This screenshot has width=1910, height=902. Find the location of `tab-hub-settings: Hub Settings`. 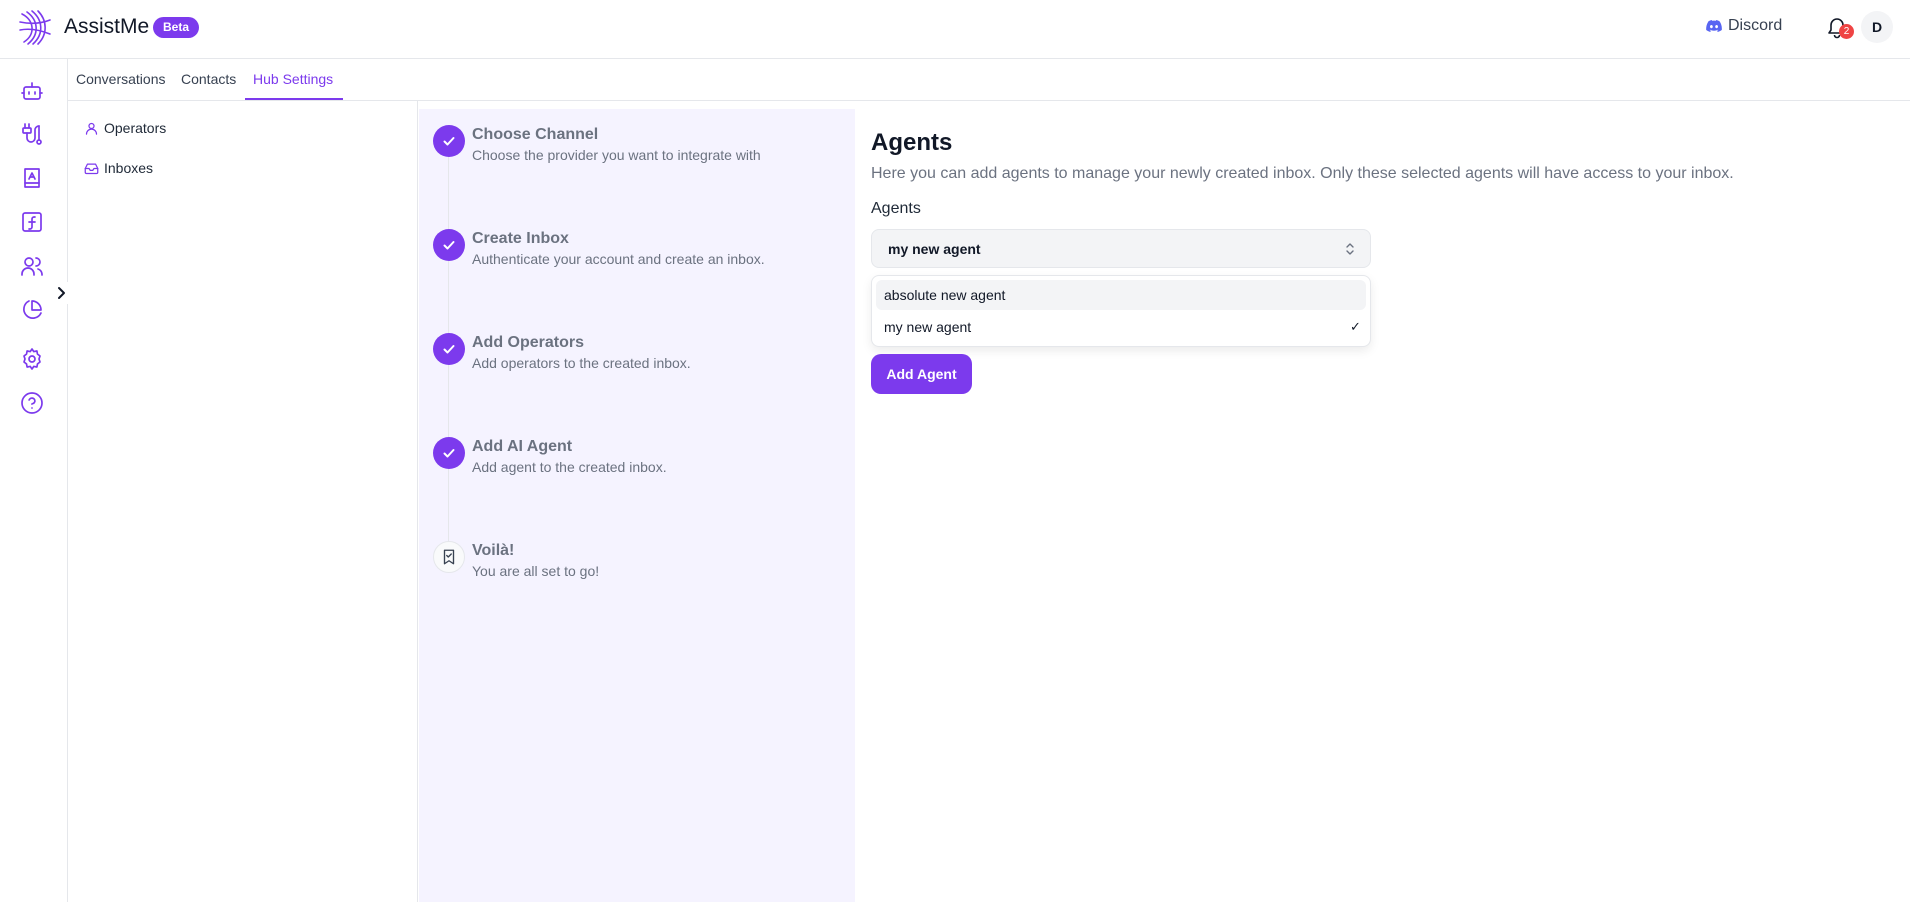

tab-hub-settings: Hub Settings is located at coordinates (293, 79).